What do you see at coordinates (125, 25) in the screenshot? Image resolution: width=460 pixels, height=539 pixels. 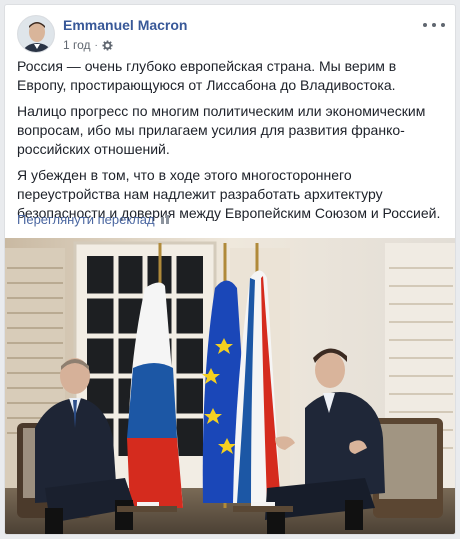 I see `author-name: Emmanuel Macron` at bounding box center [125, 25].